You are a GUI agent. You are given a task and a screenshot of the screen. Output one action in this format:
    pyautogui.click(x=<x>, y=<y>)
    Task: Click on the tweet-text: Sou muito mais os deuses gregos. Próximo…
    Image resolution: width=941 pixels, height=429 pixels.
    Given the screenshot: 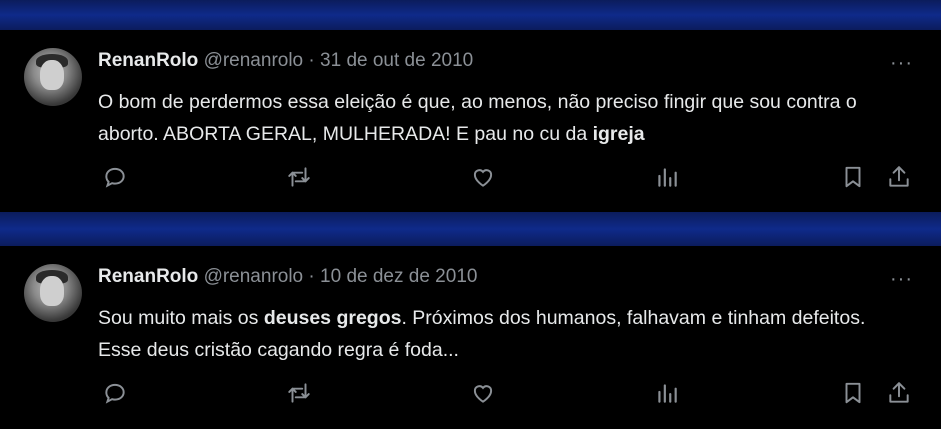 What is the action you would take?
    pyautogui.click(x=498, y=334)
    